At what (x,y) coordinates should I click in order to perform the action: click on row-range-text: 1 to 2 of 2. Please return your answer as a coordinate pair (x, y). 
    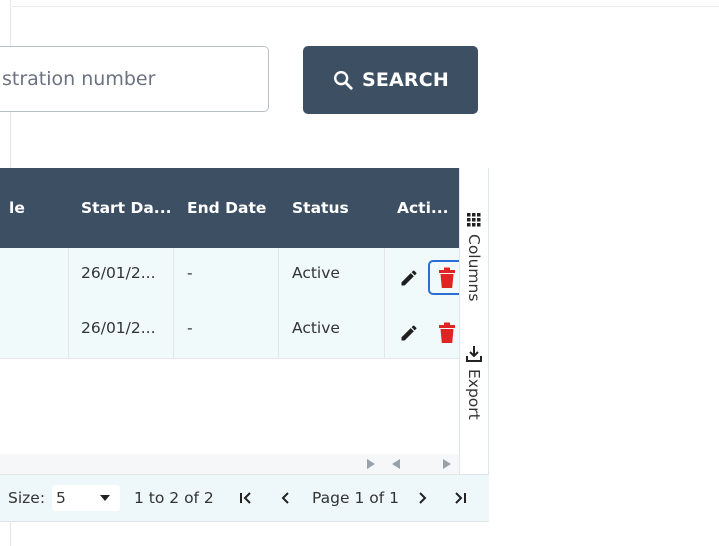
    Looking at the image, I should click on (174, 498).